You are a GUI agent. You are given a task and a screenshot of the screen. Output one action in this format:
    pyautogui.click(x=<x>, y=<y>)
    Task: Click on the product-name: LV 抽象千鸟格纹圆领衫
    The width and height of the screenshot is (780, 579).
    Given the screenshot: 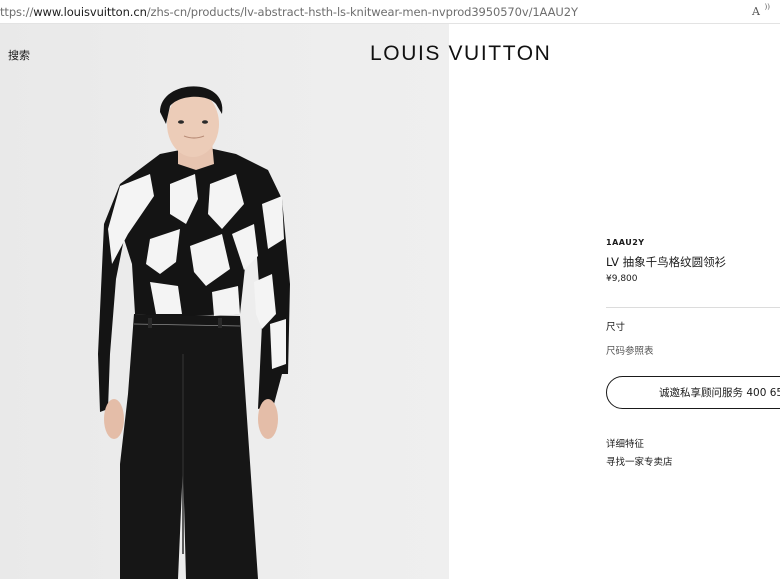 What is the action you would take?
    pyautogui.click(x=666, y=262)
    